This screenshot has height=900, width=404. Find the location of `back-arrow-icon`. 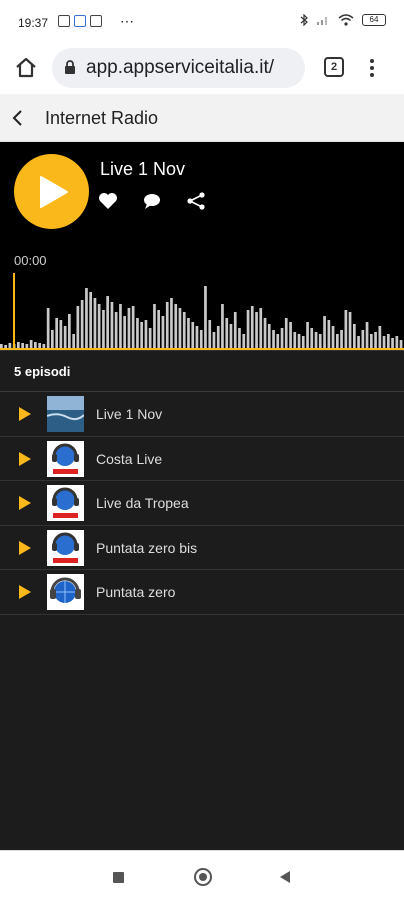

back-arrow-icon is located at coordinates (18, 118).